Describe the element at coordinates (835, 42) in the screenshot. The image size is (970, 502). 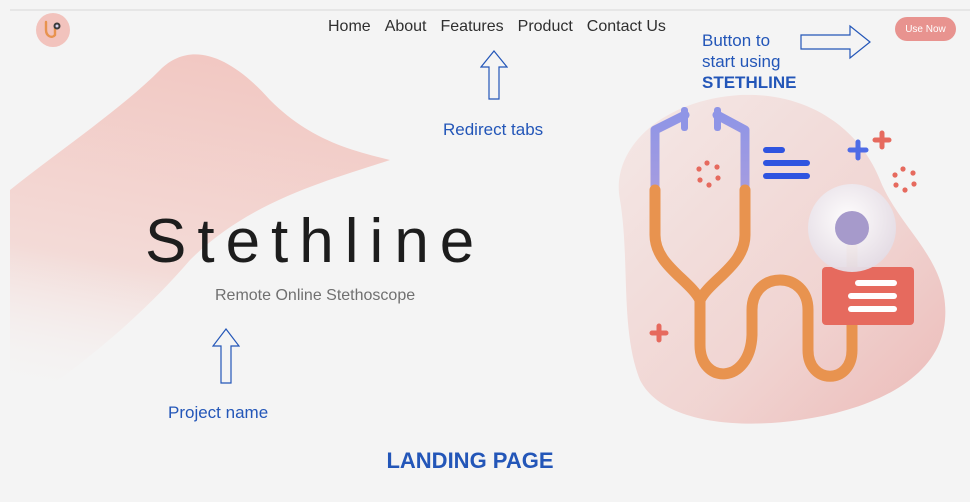
I see `arrow-right-icon` at that location.